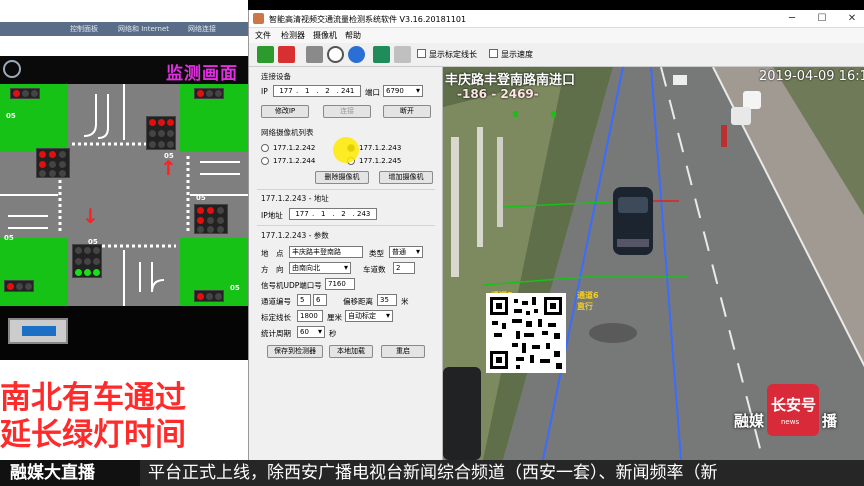  I want to click on traffic-light-nw, so click(25, 93).